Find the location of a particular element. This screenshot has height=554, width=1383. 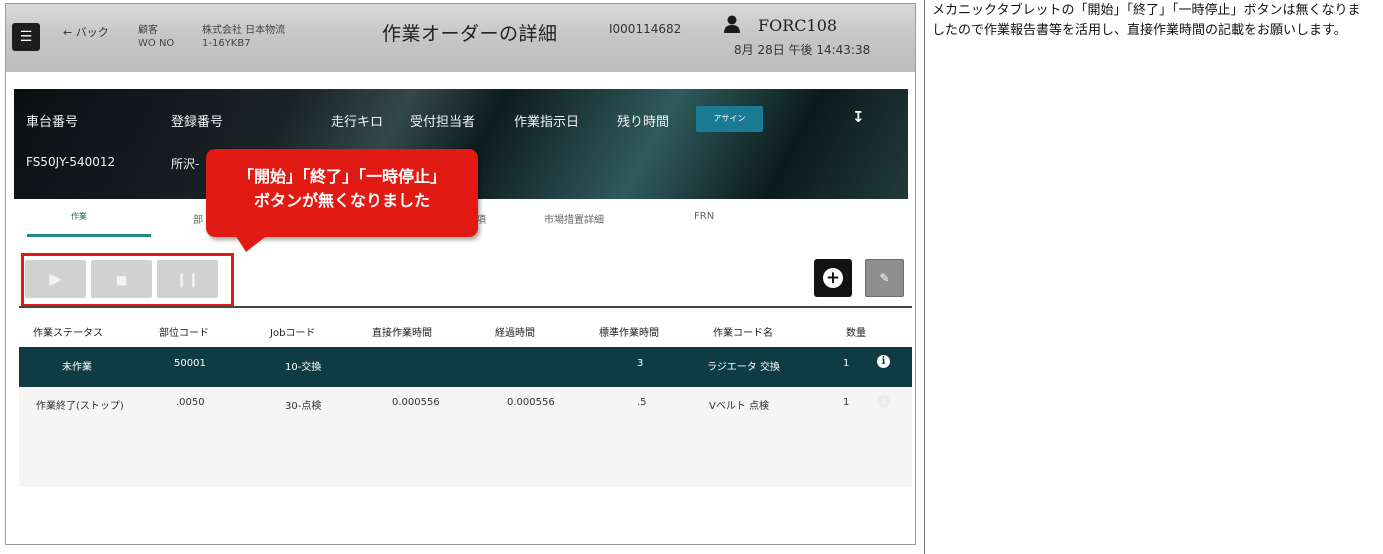

tab-parts: 部 is located at coordinates (198, 218).